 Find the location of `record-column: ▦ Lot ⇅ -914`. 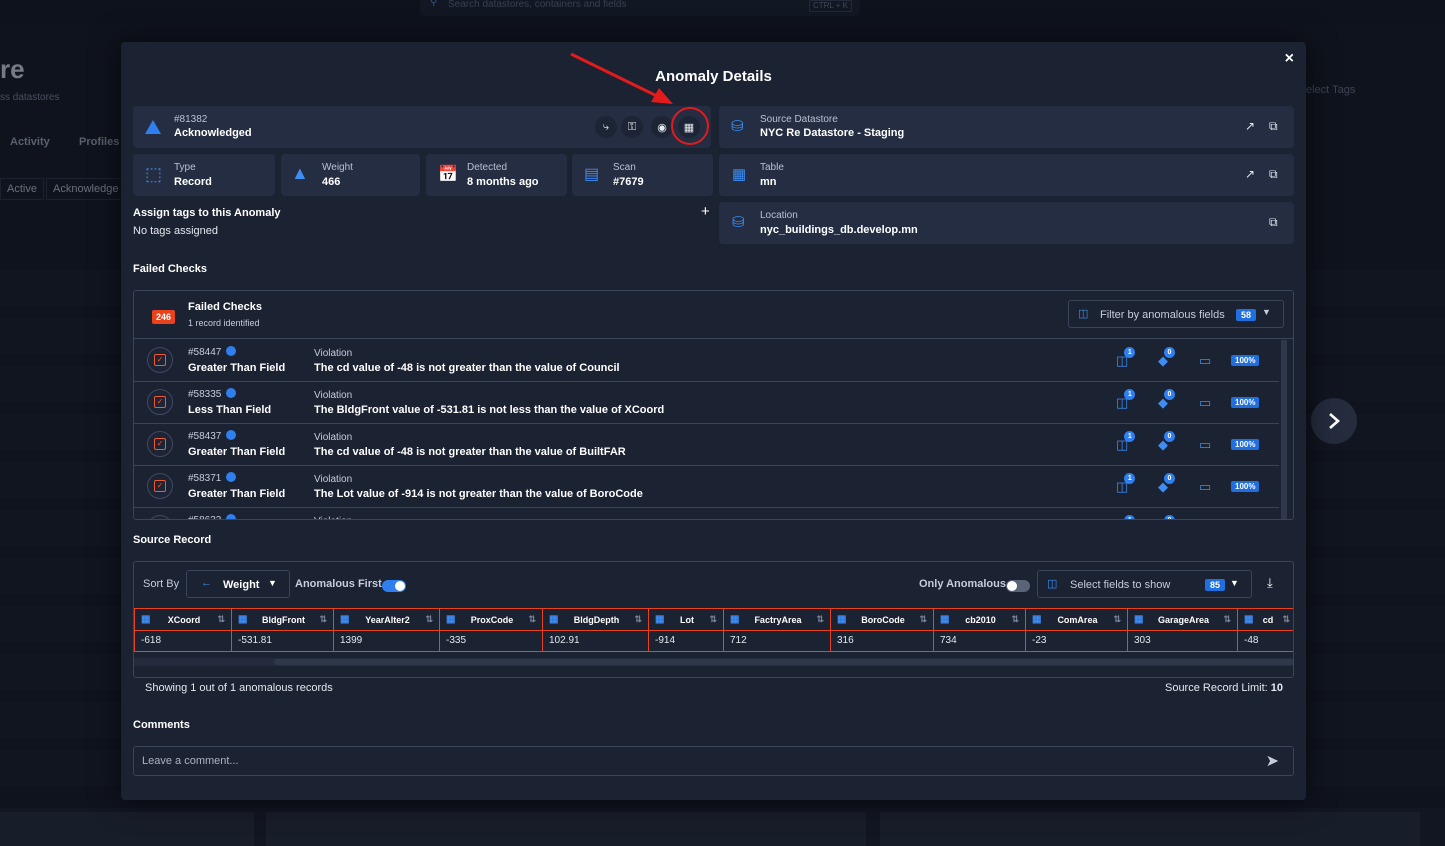

record-column: ▦ Lot ⇅ -914 is located at coordinates (686, 630).